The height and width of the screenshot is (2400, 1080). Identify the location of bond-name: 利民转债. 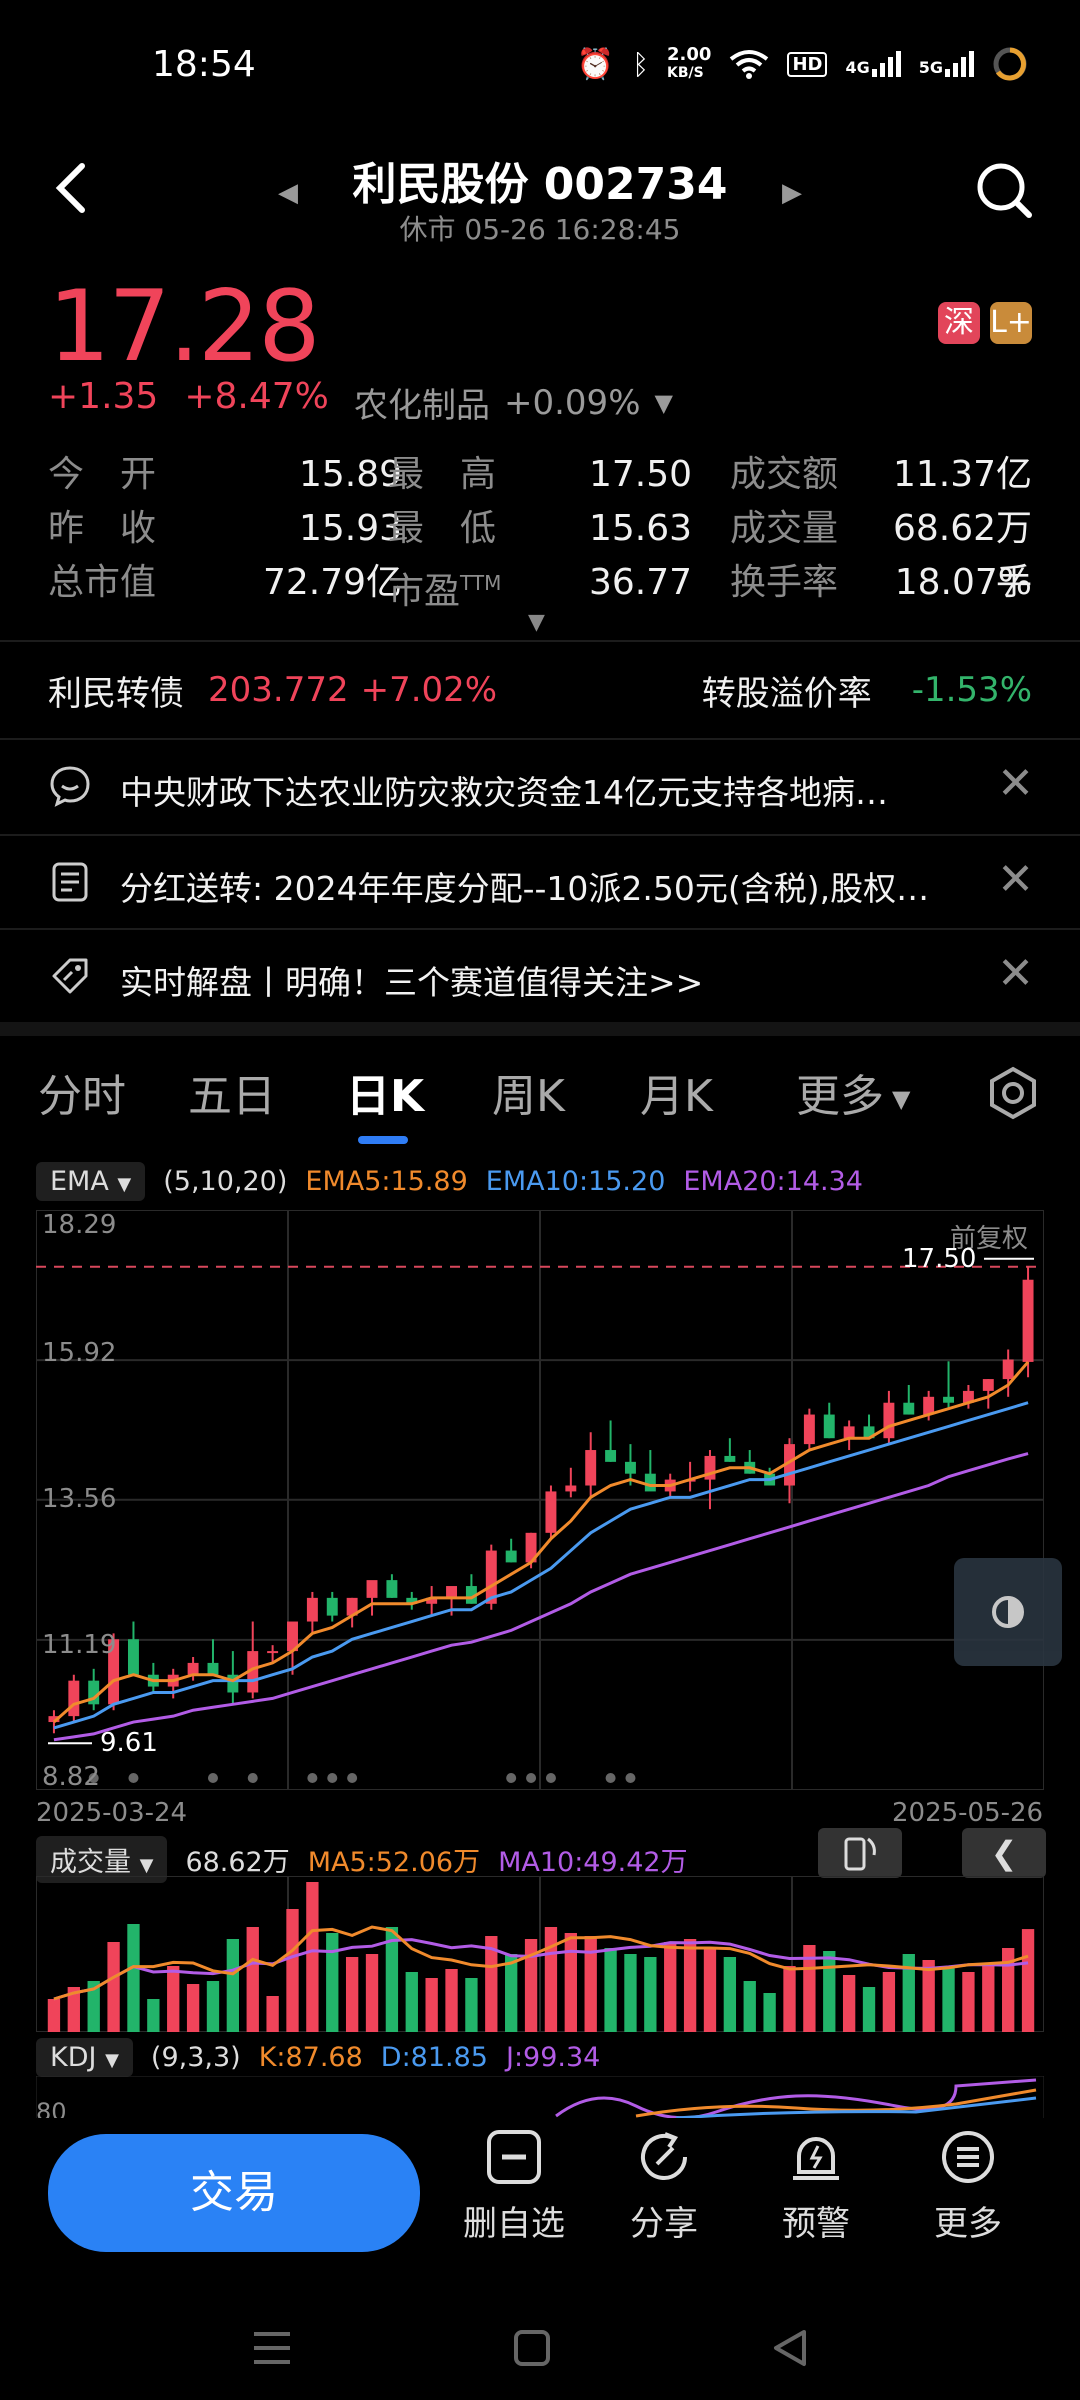
(116, 693).